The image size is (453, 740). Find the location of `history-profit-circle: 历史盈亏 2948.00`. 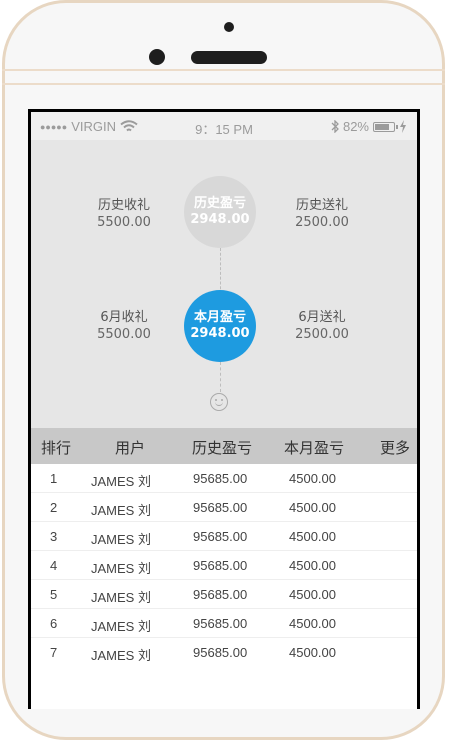

history-profit-circle: 历史盈亏 2948.00 is located at coordinates (220, 212).